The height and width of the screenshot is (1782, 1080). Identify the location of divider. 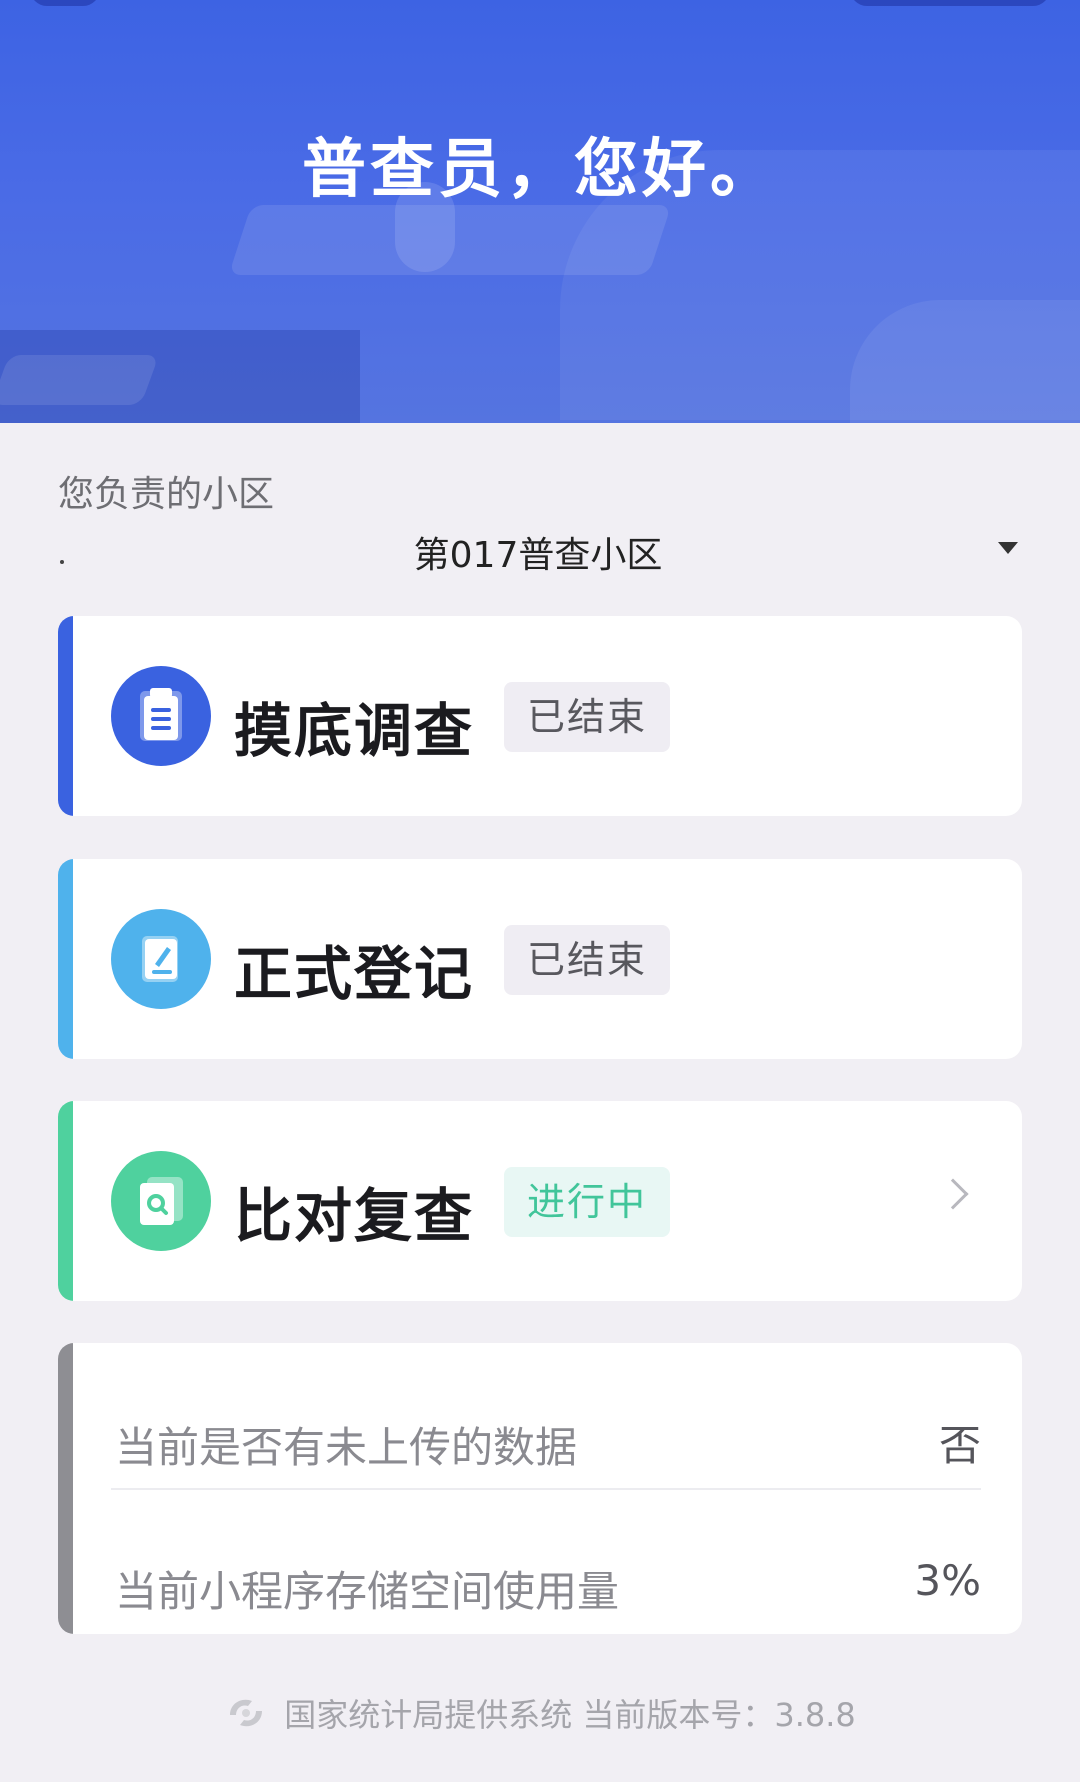
(546, 1489).